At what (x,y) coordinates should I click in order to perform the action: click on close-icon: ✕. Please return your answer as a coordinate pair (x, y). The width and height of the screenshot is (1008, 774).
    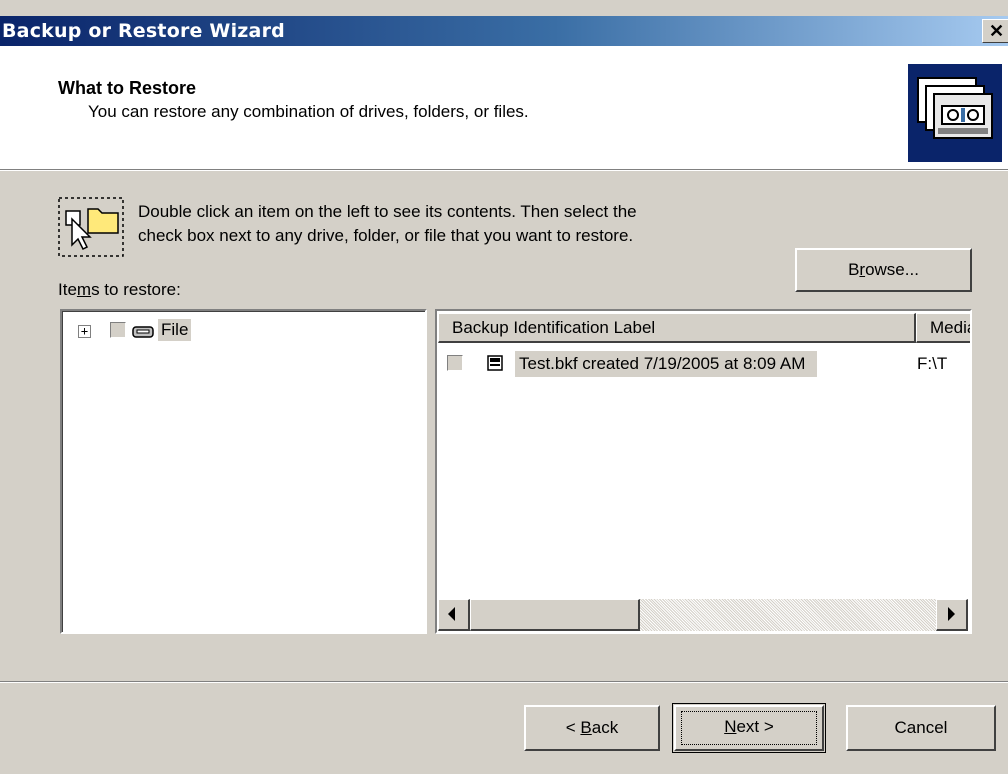
    Looking at the image, I should click on (997, 31).